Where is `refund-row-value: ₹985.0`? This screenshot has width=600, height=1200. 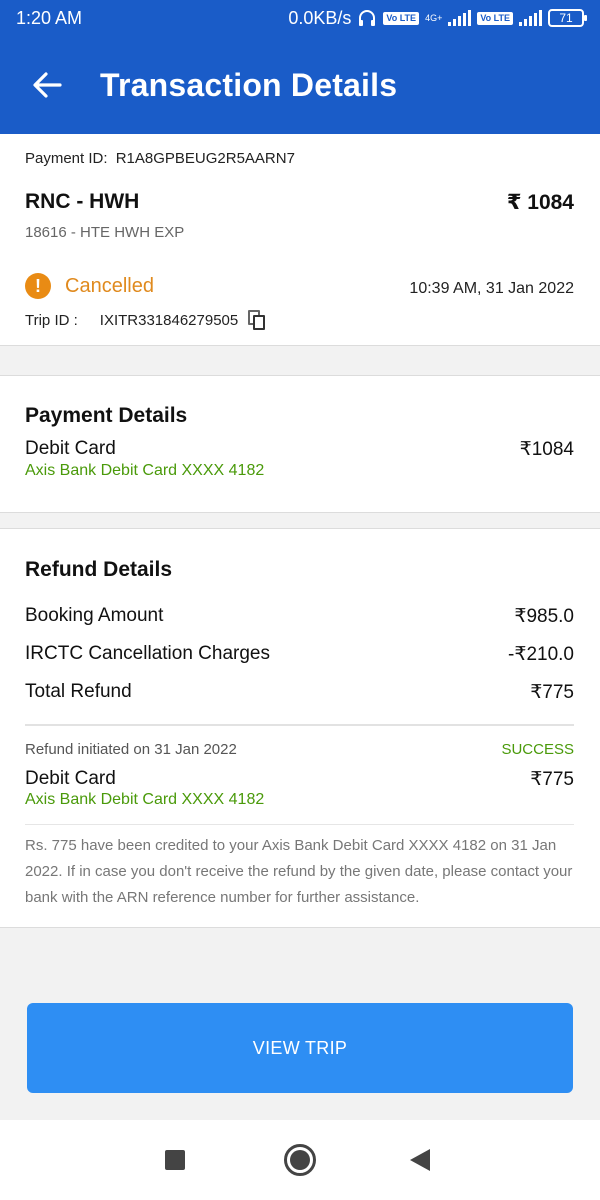 refund-row-value: ₹985.0 is located at coordinates (544, 616).